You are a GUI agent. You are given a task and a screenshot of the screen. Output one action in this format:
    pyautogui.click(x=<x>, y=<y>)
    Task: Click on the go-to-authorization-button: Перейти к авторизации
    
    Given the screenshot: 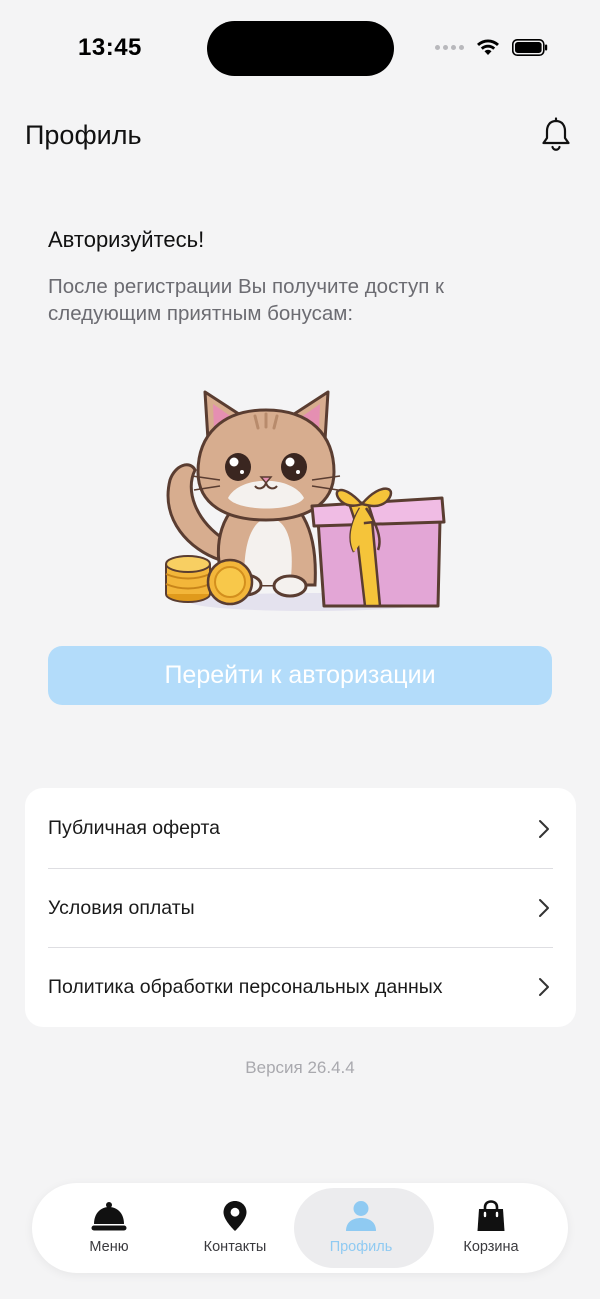 What is the action you would take?
    pyautogui.click(x=300, y=675)
    